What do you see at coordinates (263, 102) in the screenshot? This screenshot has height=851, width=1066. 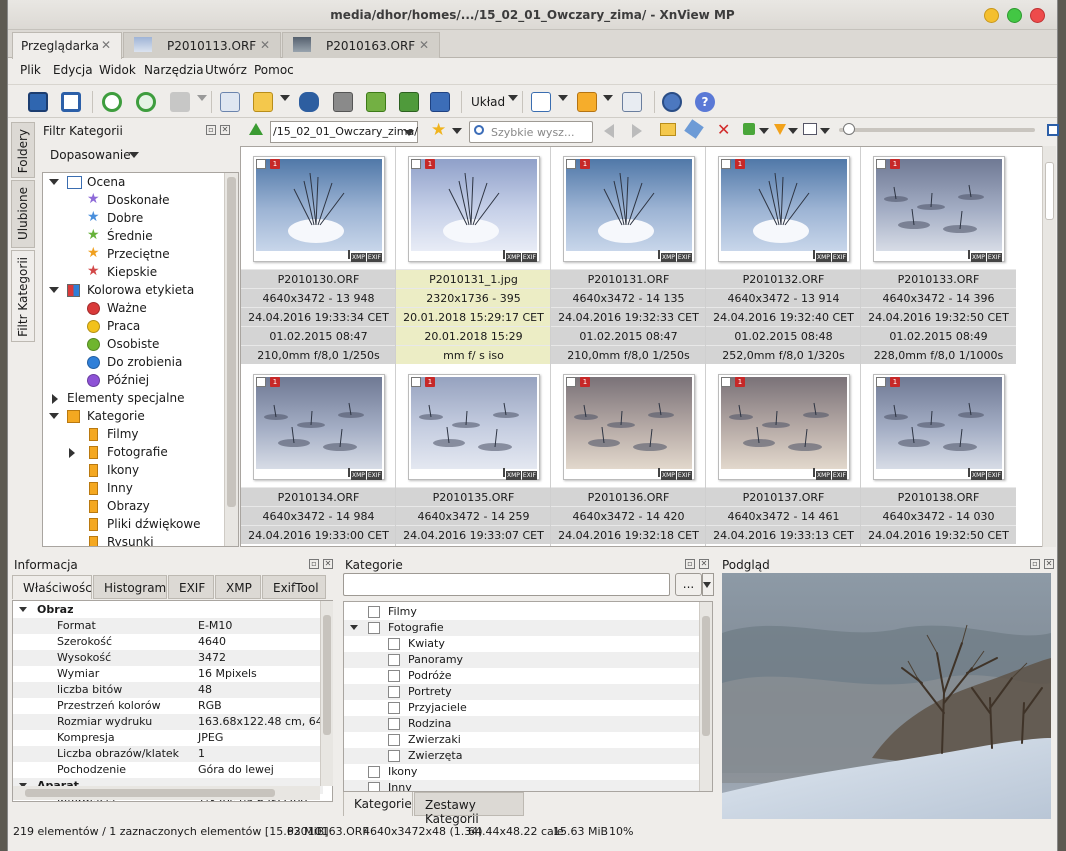 I see `folder-button` at bounding box center [263, 102].